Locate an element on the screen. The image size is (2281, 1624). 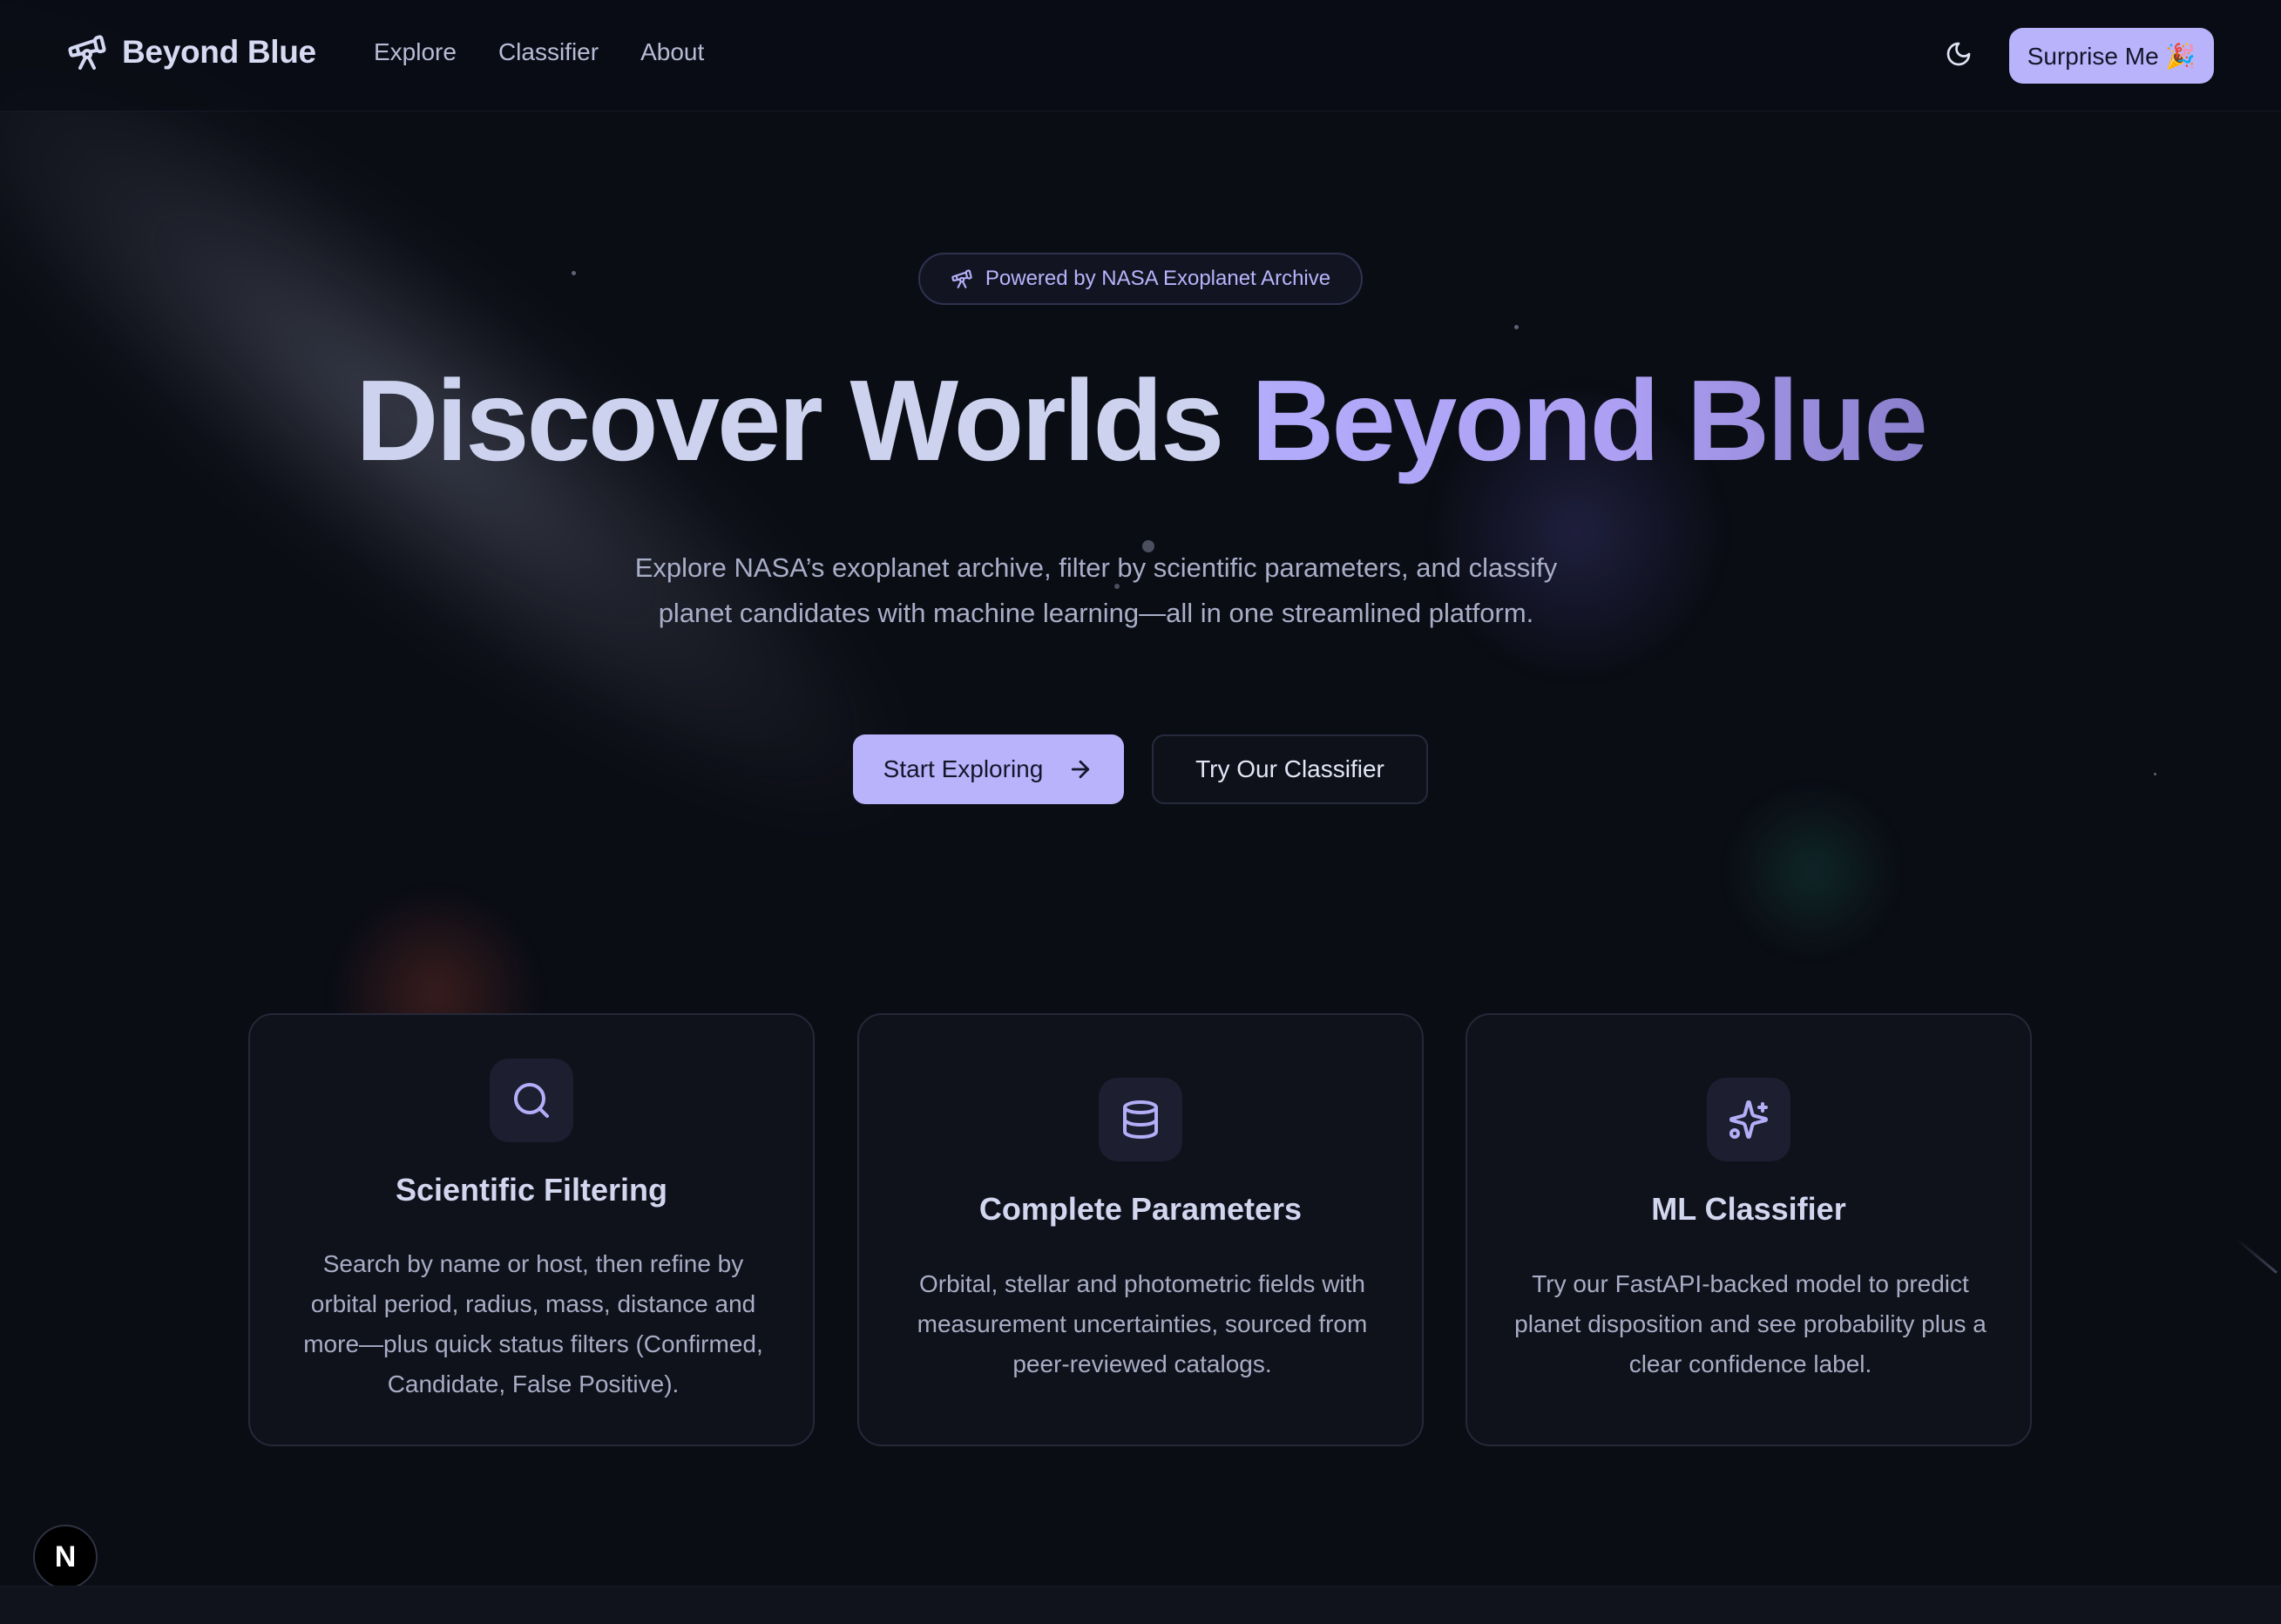
nav-link-classifier: Classifier is located at coordinates (548, 52).